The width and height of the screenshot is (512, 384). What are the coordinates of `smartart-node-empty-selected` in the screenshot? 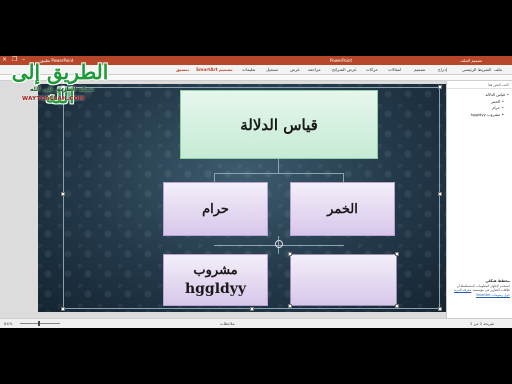 It's located at (343, 280).